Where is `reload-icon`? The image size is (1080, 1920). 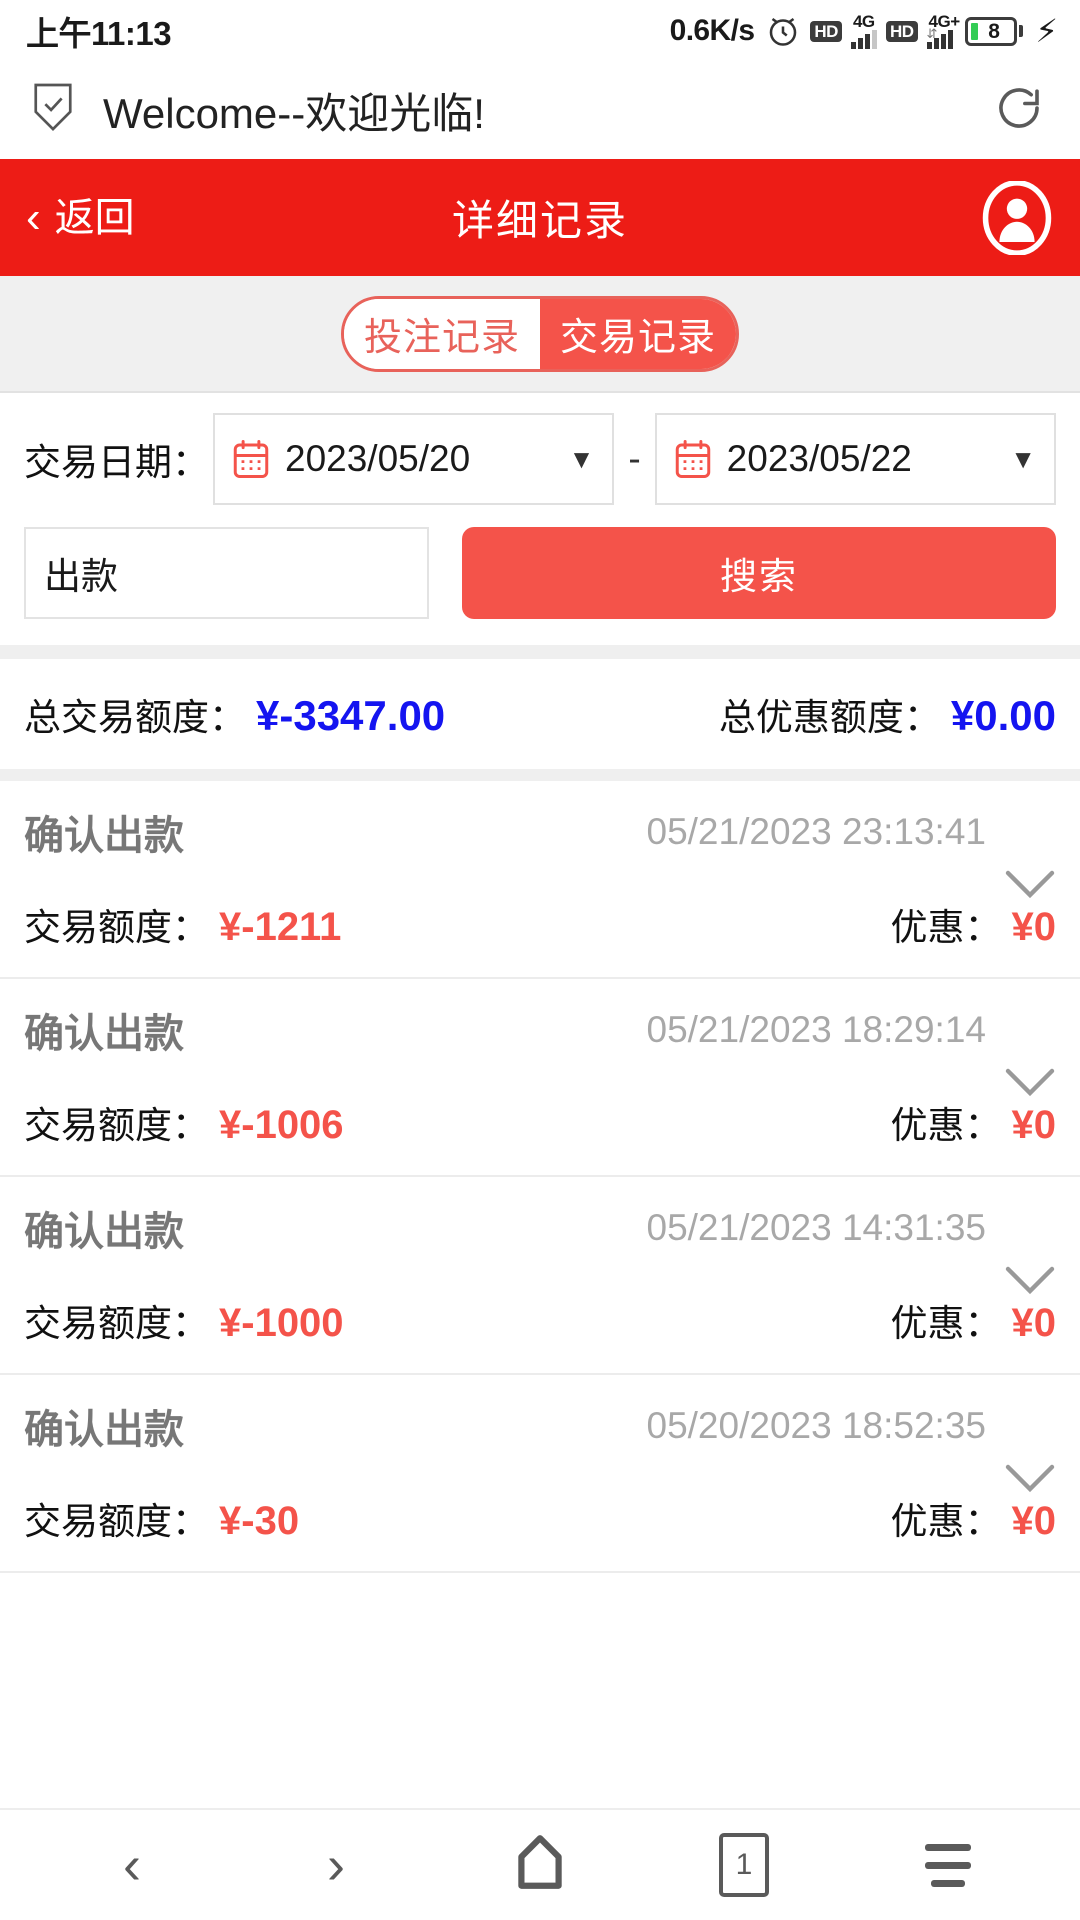 reload-icon is located at coordinates (1019, 110).